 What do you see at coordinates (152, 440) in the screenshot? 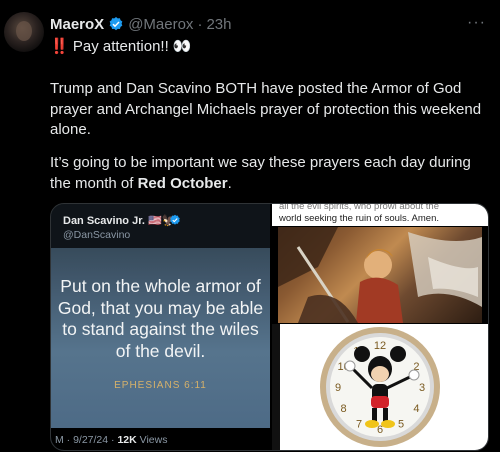
I see `meta-views-label: Views` at bounding box center [152, 440].